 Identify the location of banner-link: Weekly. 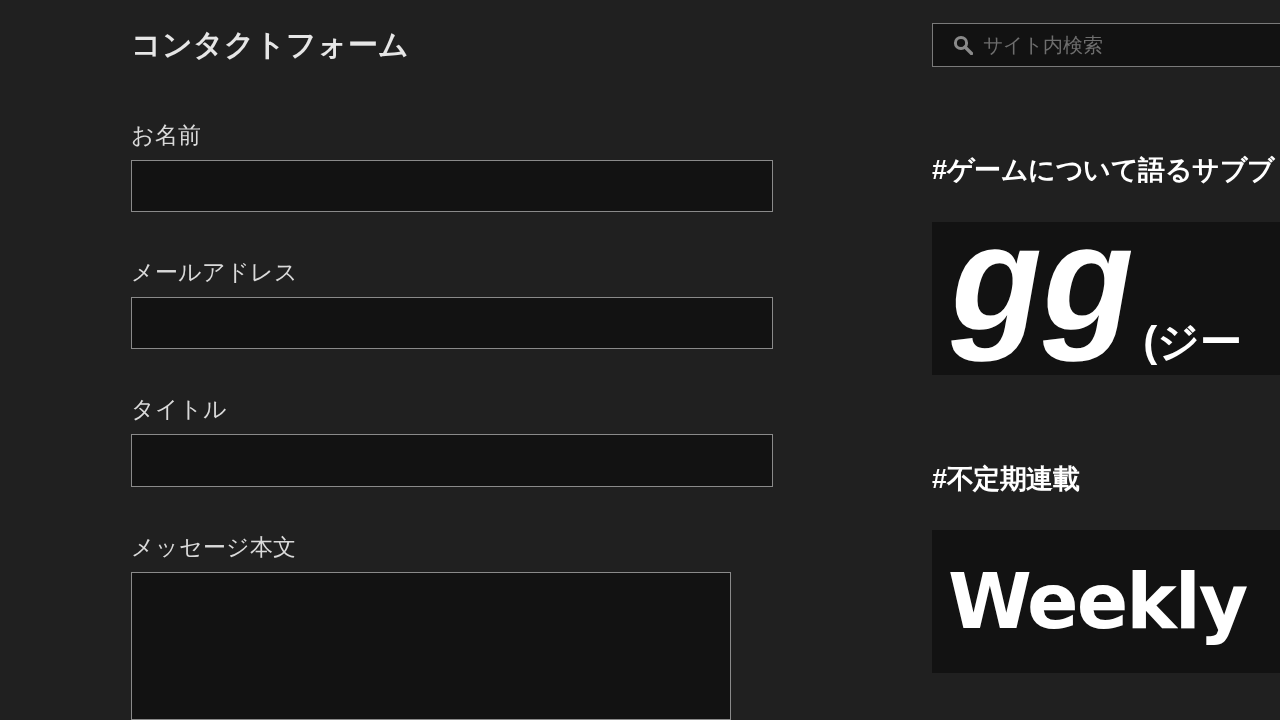
(1106, 601).